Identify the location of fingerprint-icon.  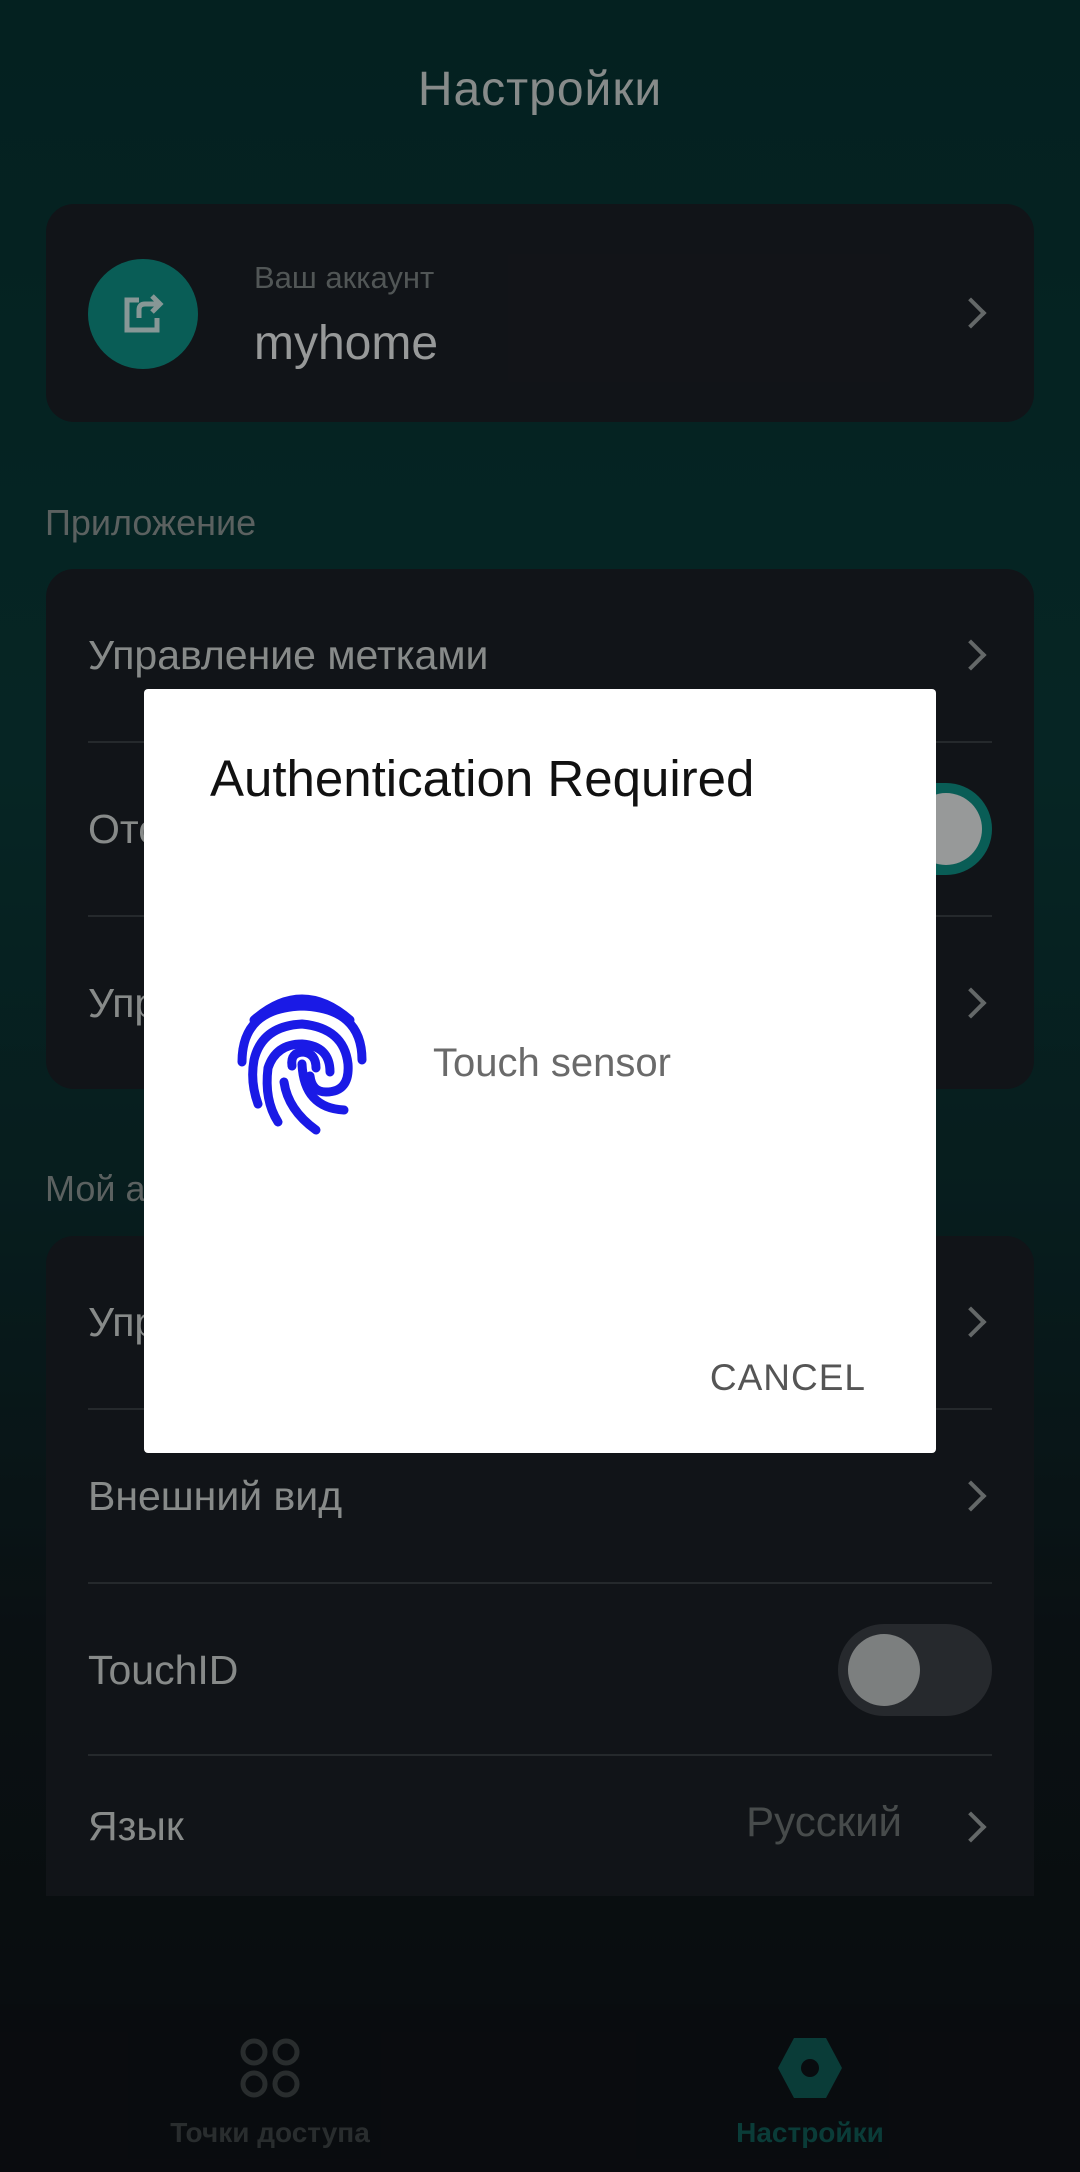
(302, 1062).